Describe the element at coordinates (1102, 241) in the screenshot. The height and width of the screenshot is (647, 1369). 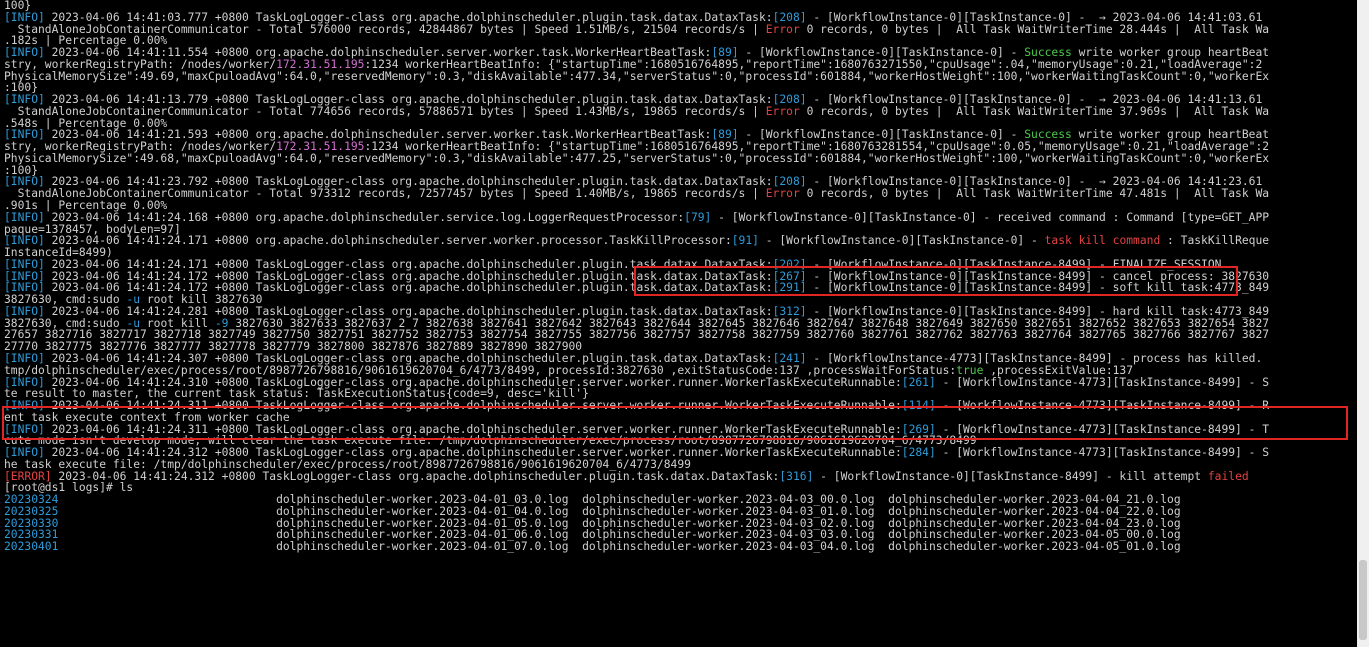
I see `log-text: task kill command` at that location.